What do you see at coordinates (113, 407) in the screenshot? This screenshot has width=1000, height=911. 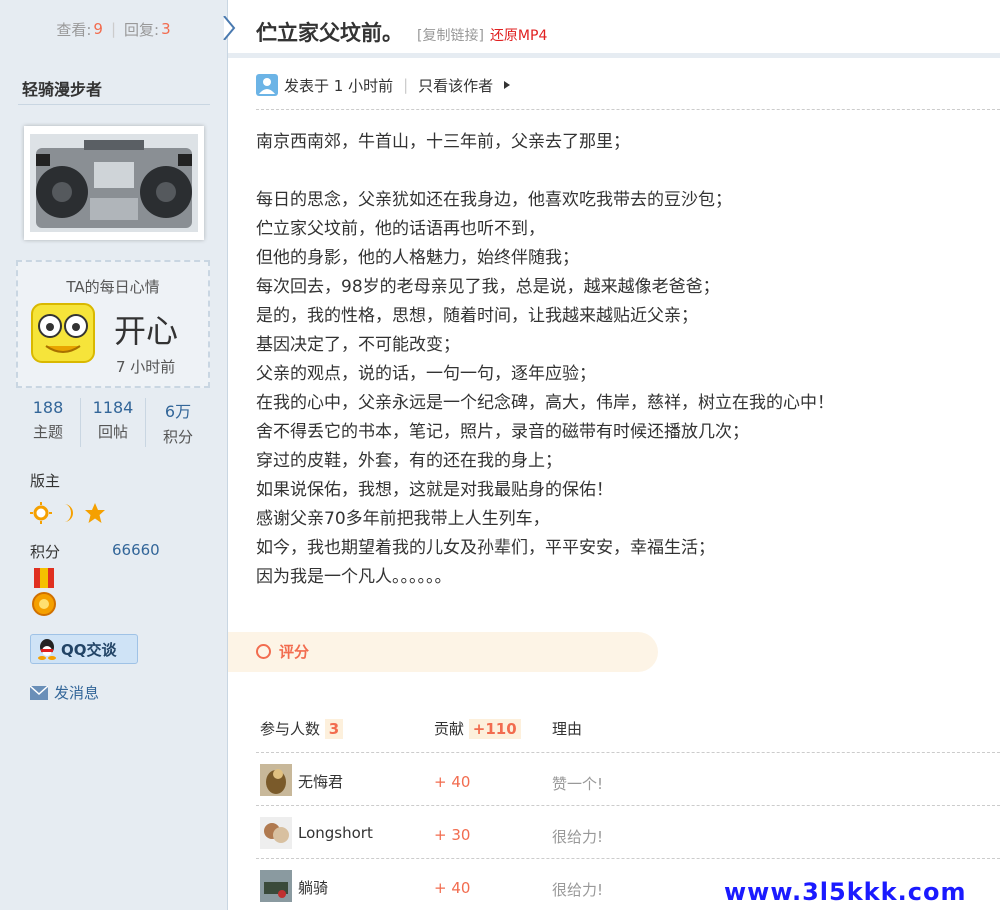 I see `count-value: 1184` at bounding box center [113, 407].